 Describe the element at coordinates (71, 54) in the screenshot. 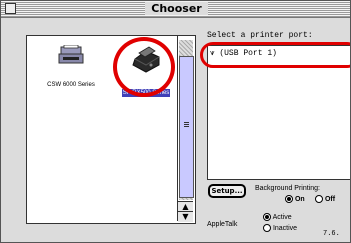

I see `printer-icon` at that location.